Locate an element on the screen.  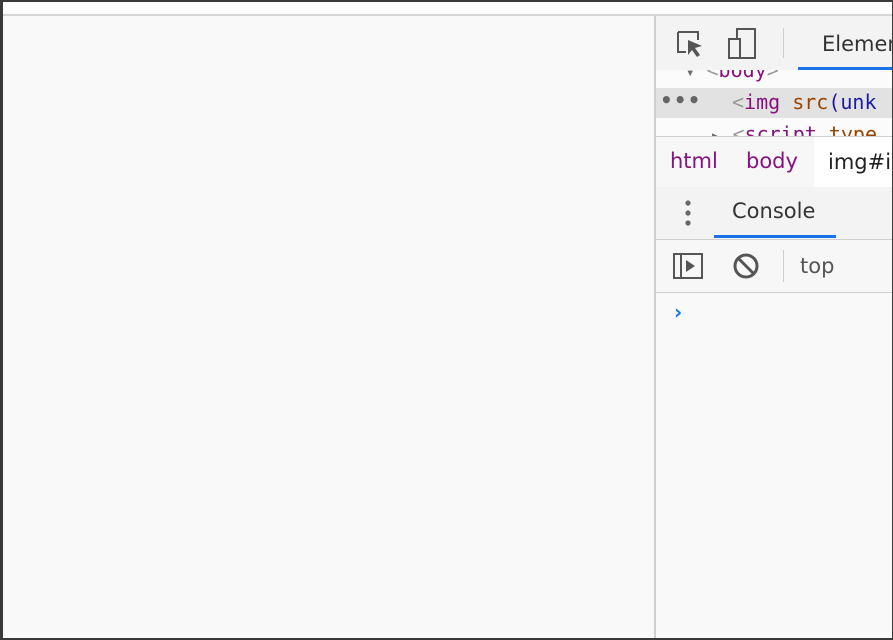
dom-node-script: ▶ <script type is located at coordinates (802, 129).